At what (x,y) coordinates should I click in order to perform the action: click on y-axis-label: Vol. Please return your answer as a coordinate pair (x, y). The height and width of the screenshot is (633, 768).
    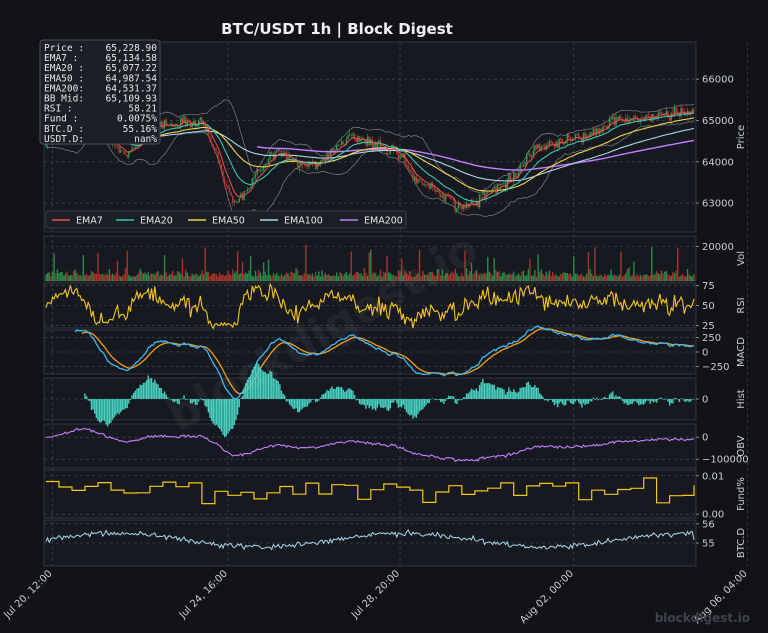
    Looking at the image, I should click on (741, 258).